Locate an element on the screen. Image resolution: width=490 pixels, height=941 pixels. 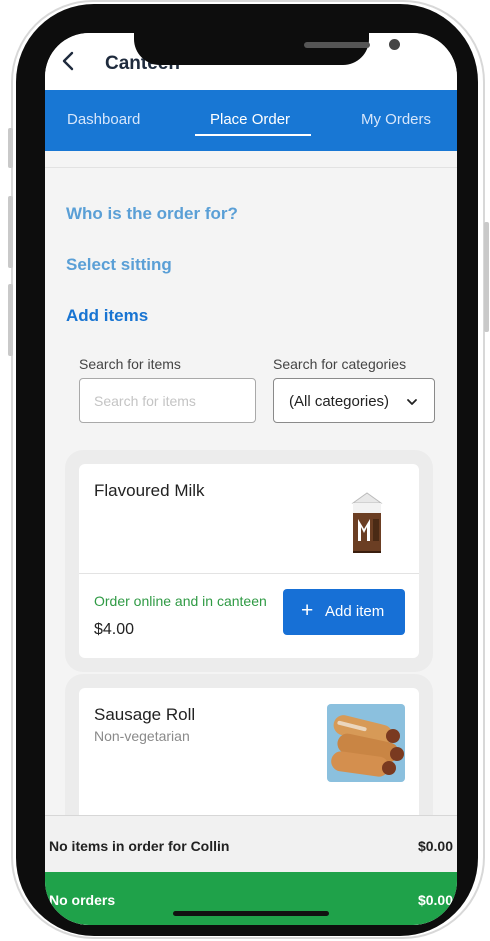
tab-my-orders: My Orders is located at coordinates (396, 119).